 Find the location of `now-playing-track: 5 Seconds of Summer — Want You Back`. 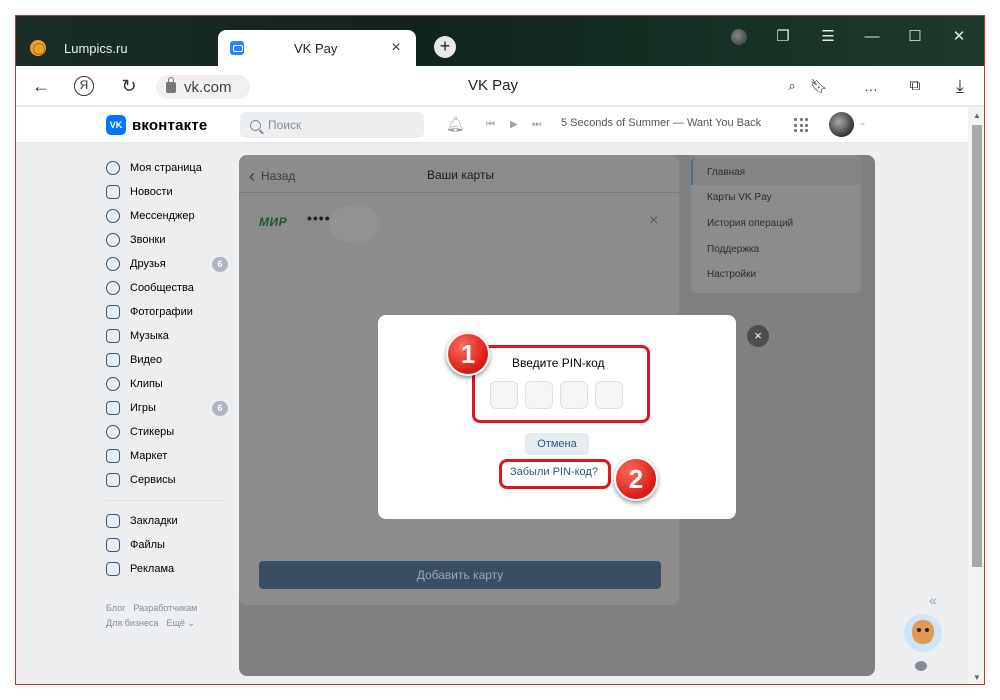

now-playing-track: 5 Seconds of Summer — Want You Back is located at coordinates (661, 123).